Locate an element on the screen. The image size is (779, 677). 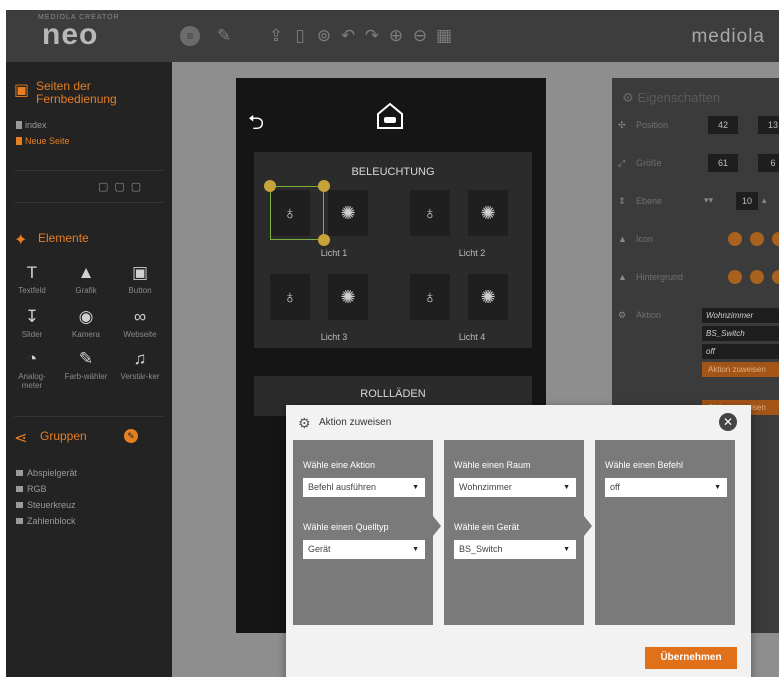
source-type-select: Gerät ▼ is located at coordinates (364, 549).